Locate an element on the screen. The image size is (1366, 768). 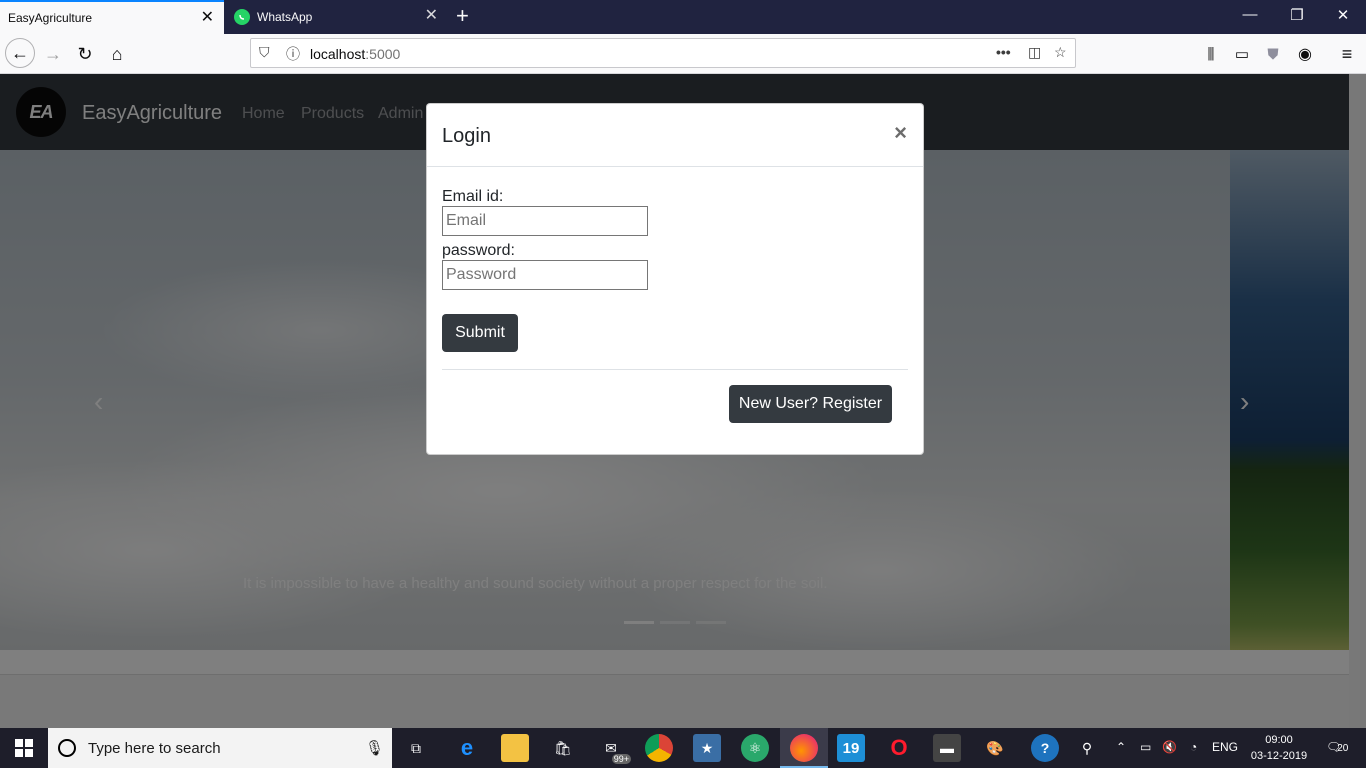
atom-icon: ⚛ is located at coordinates (755, 748).